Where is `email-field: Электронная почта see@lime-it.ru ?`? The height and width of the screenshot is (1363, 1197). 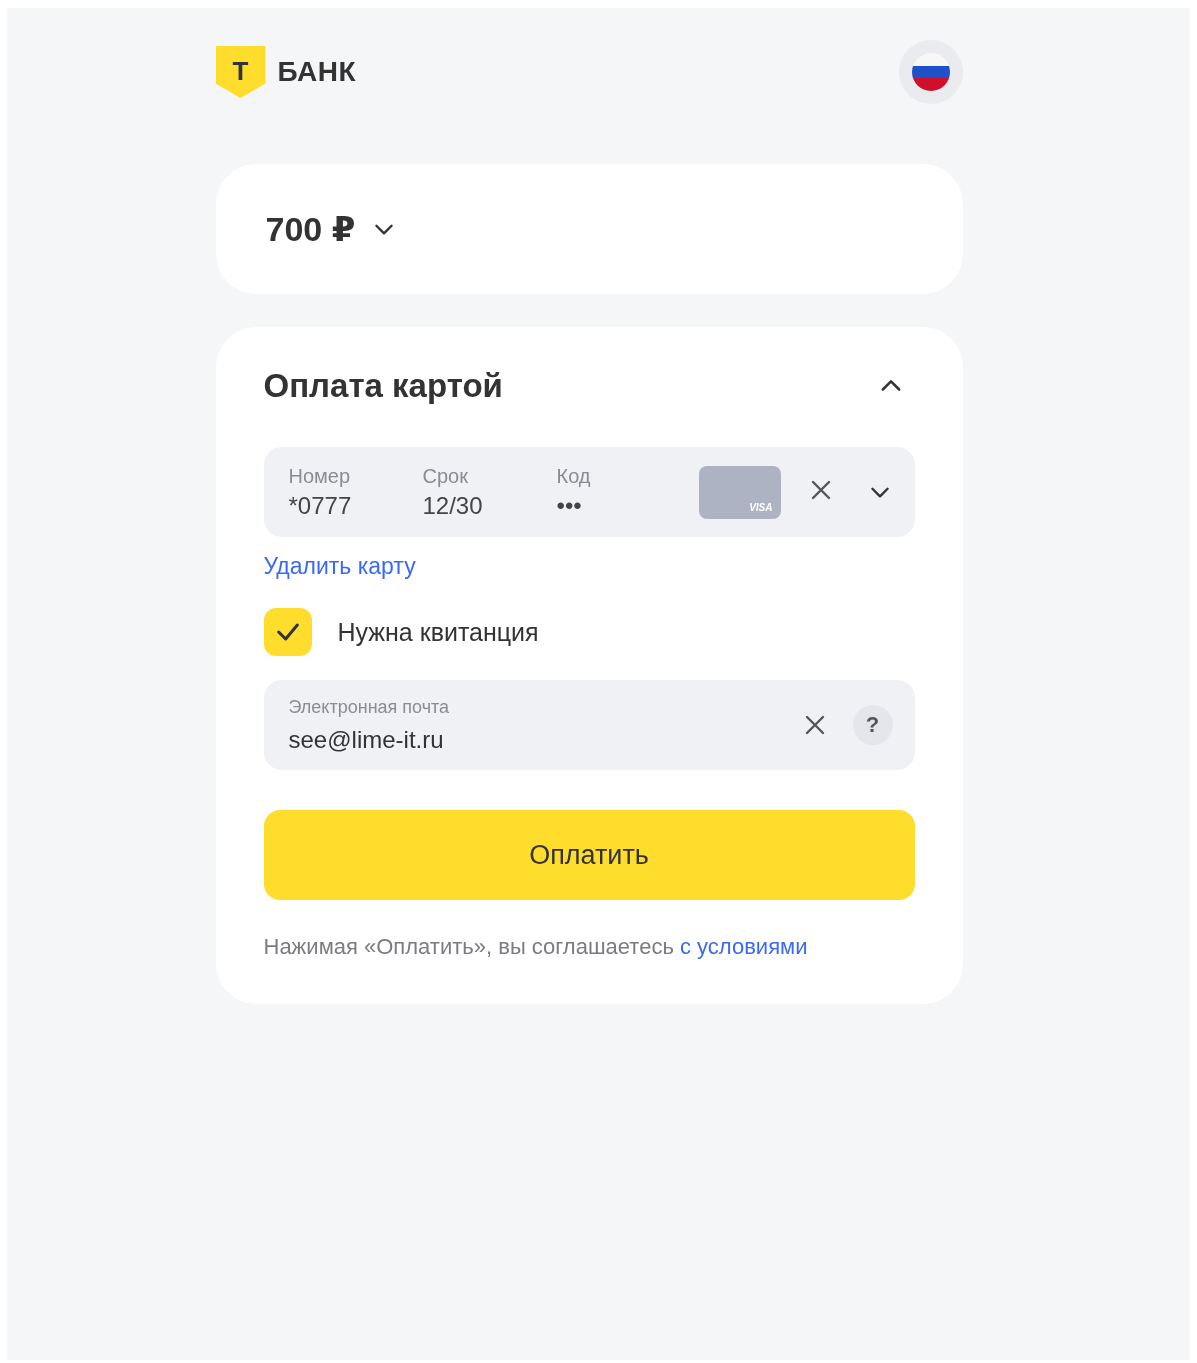
email-field: Электронная почта see@lime-it.ru ? is located at coordinates (589, 725).